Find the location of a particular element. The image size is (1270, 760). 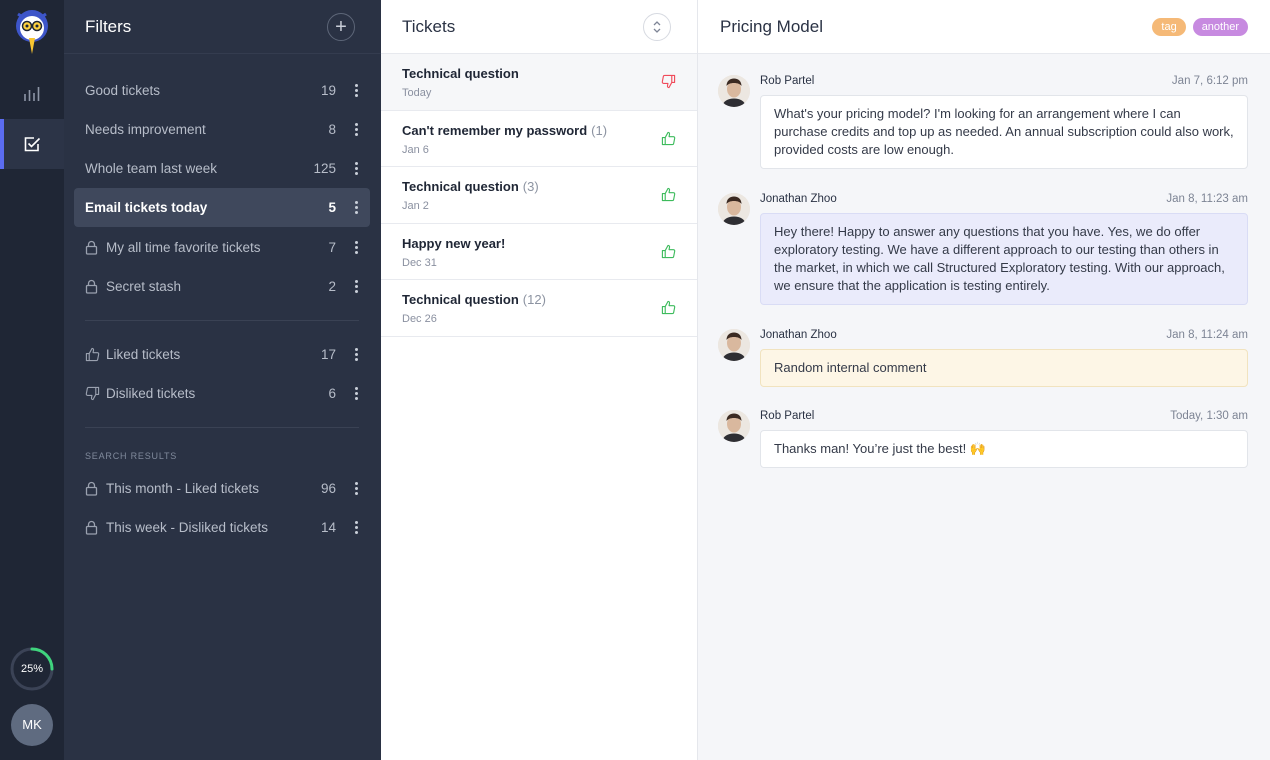

ticket-title: Can't remember my password (1) is located at coordinates (539, 130).